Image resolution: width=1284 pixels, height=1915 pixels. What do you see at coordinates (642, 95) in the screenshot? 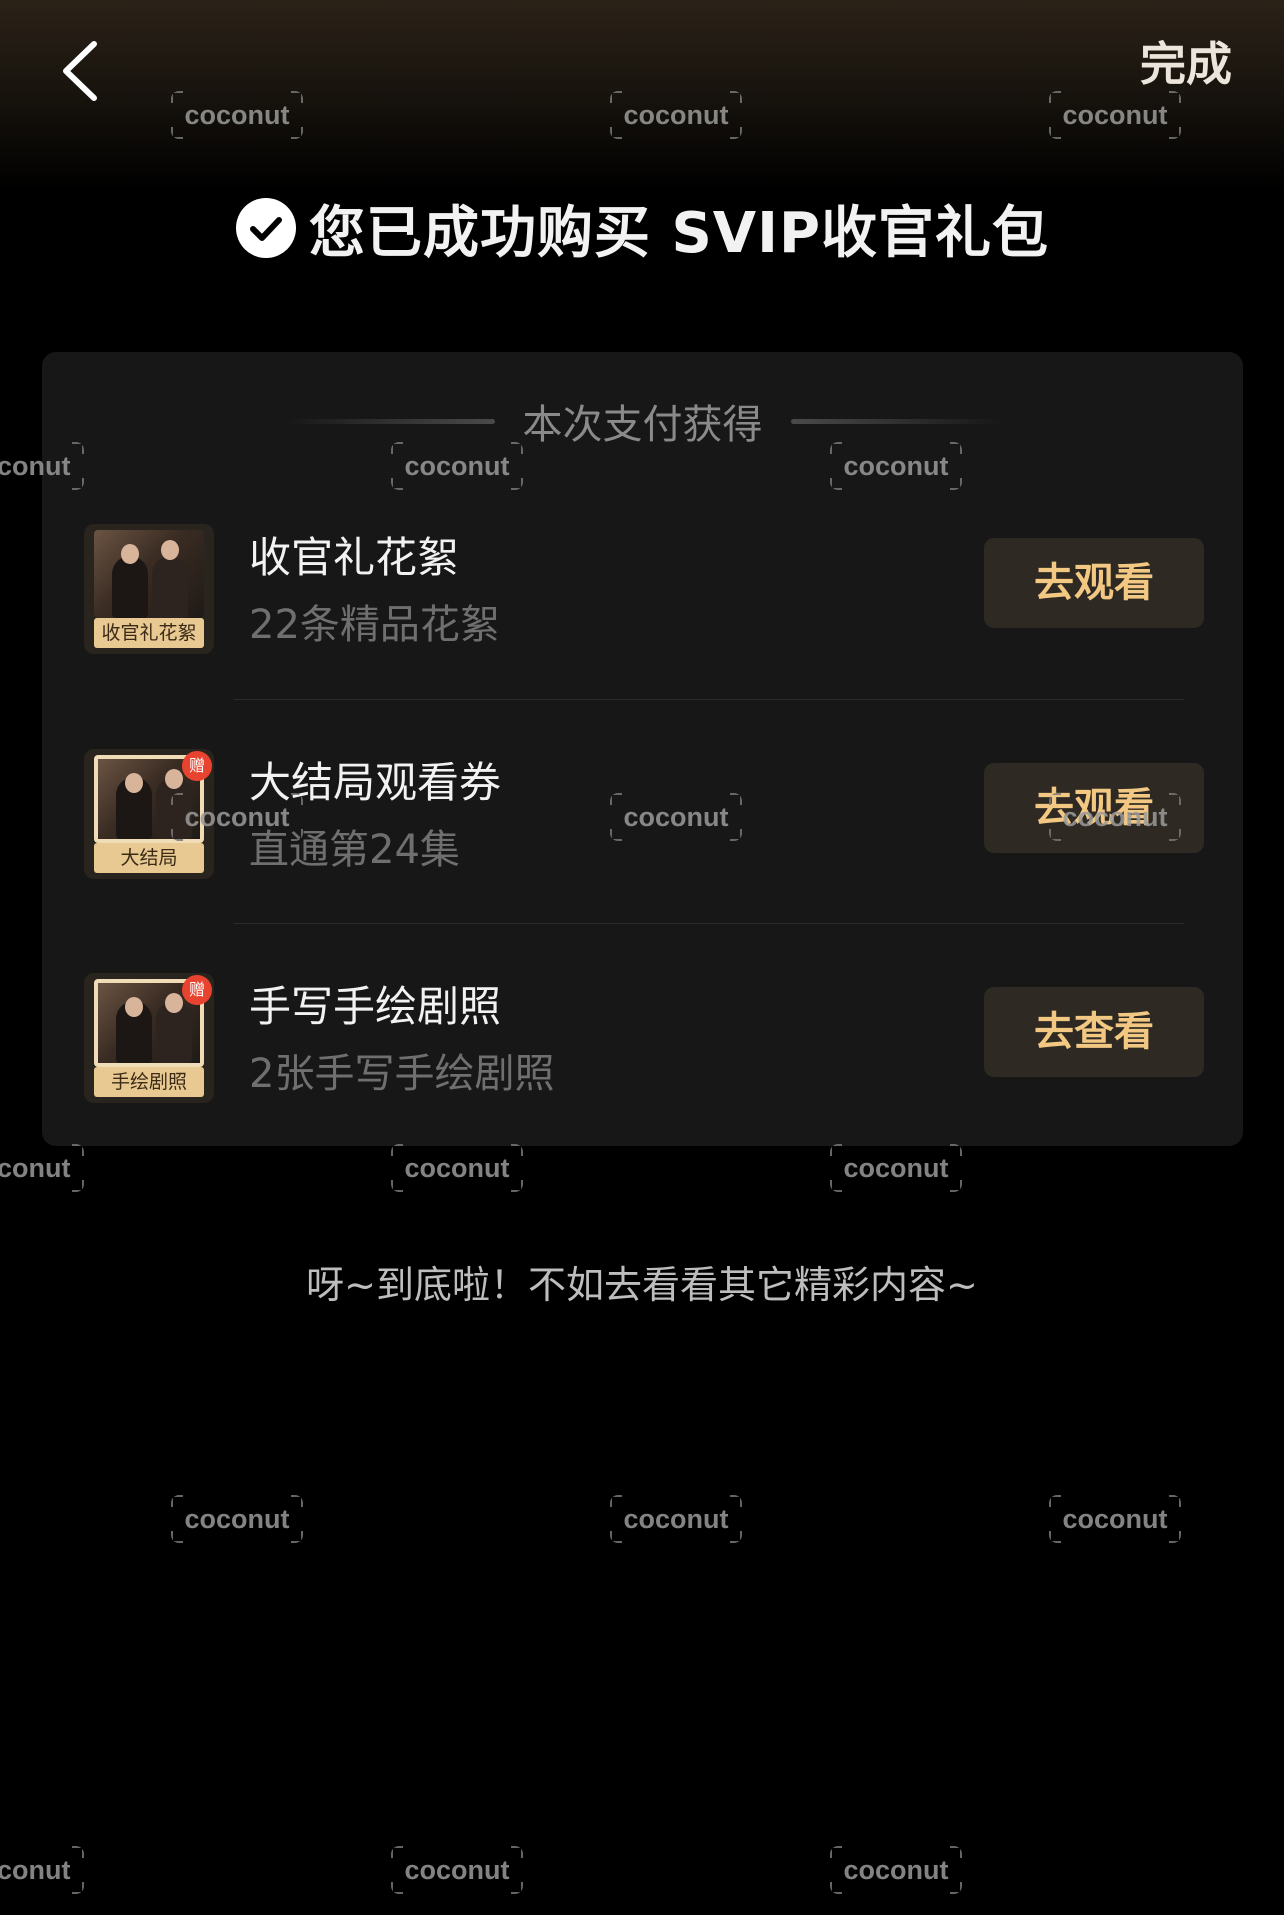
I see `top-gradient` at bounding box center [642, 95].